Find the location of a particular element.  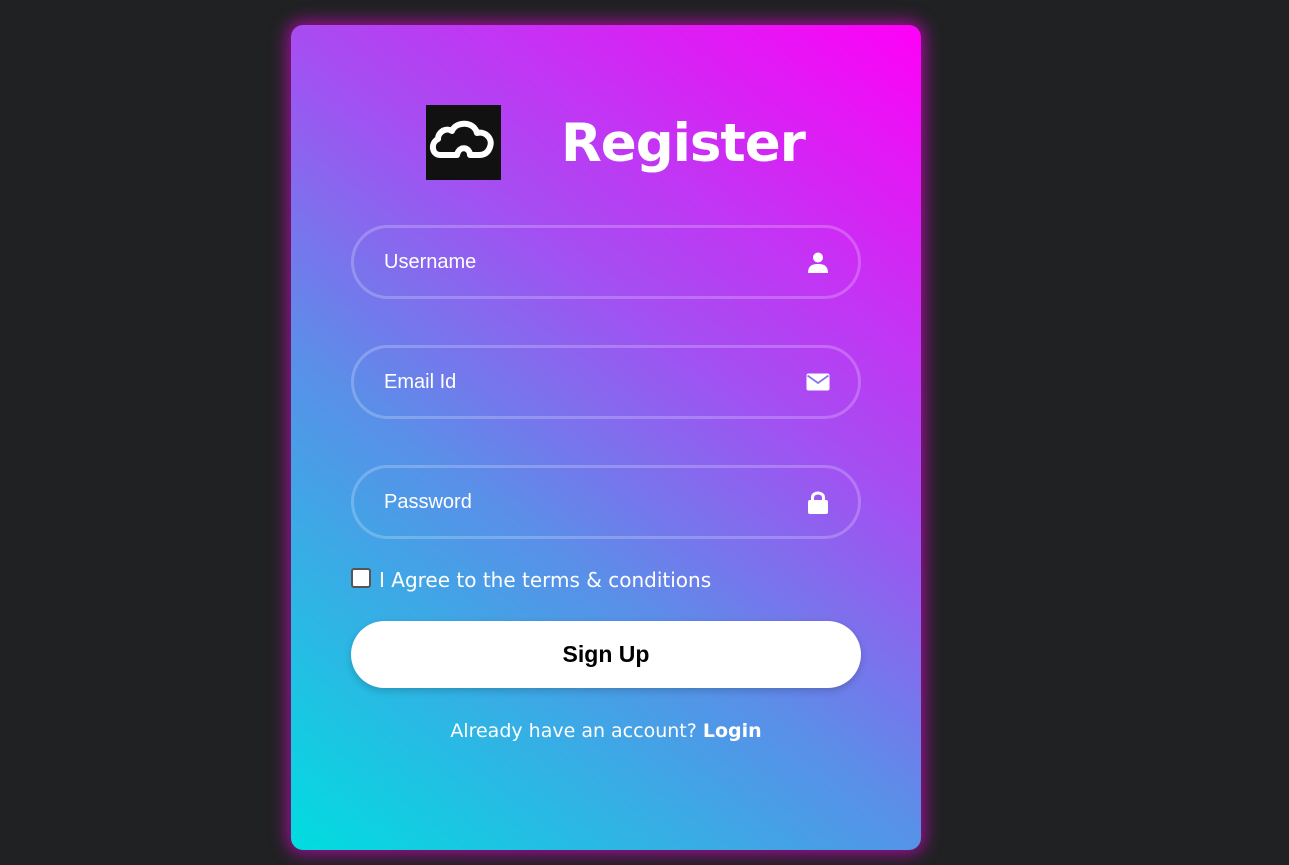

password-field is located at coordinates (606, 502).